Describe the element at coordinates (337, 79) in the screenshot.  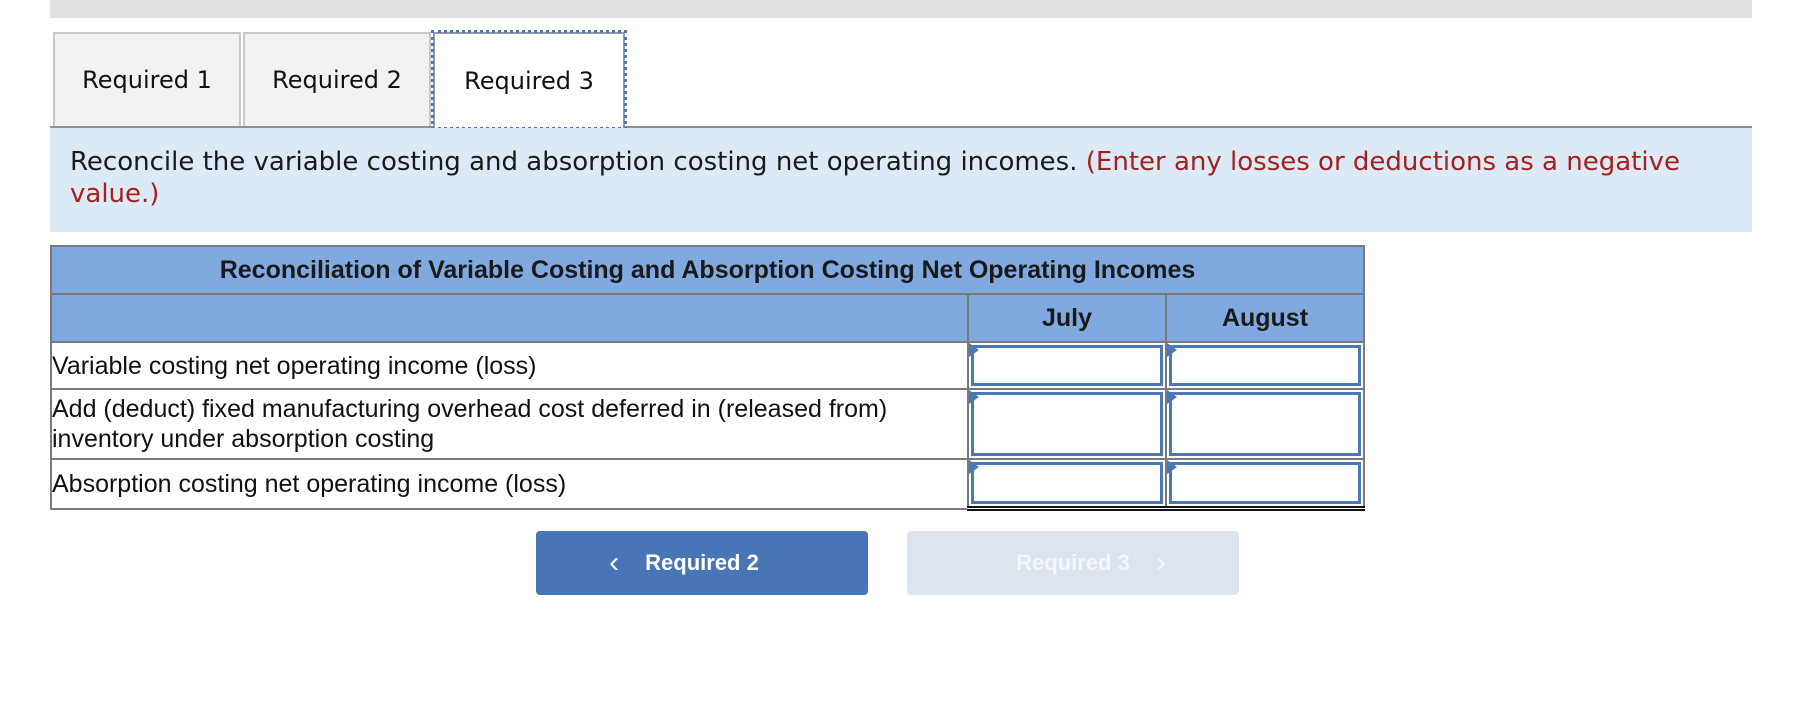
I see `tab-required-2: Required 2` at that location.